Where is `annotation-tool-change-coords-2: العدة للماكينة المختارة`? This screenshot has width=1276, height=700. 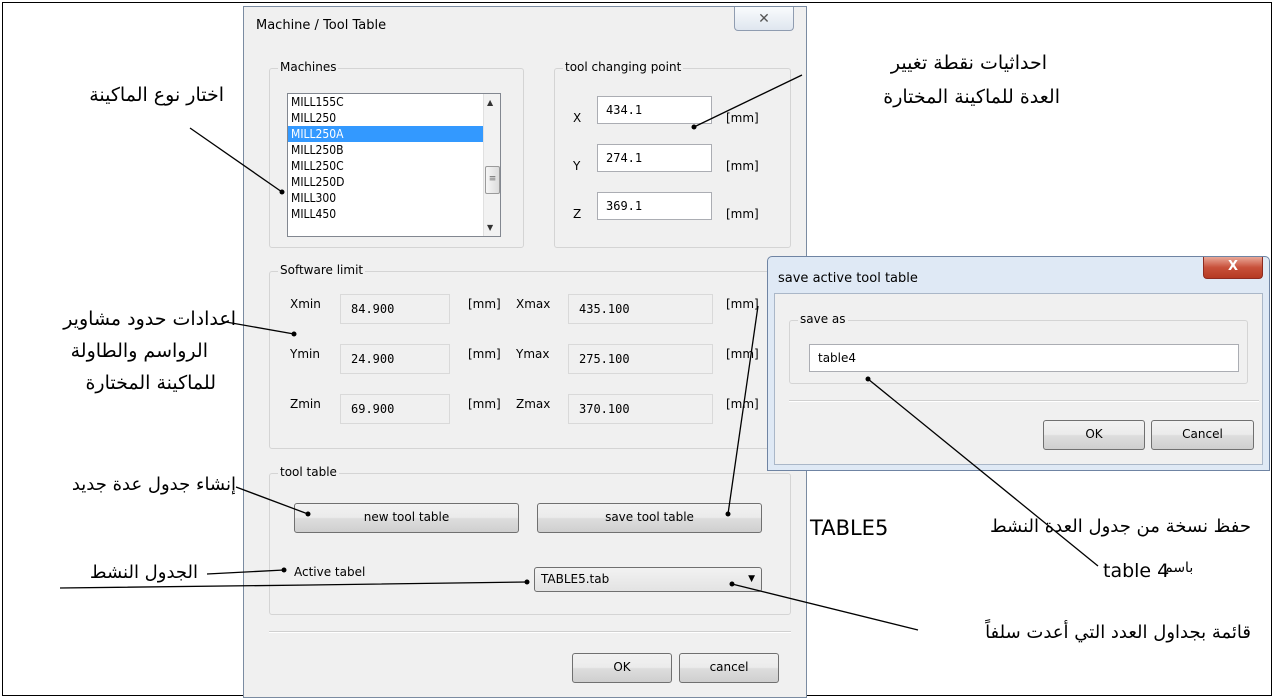
annotation-tool-change-coords-2: العدة للماكينة المختارة is located at coordinates (971, 97).